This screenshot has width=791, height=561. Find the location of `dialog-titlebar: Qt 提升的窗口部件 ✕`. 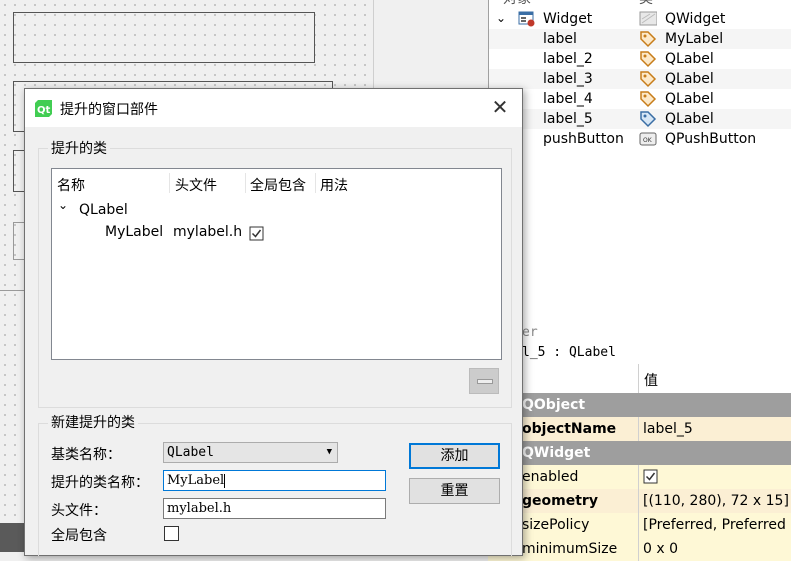

dialog-titlebar: Qt 提升的窗口部件 ✕ is located at coordinates (273, 108).